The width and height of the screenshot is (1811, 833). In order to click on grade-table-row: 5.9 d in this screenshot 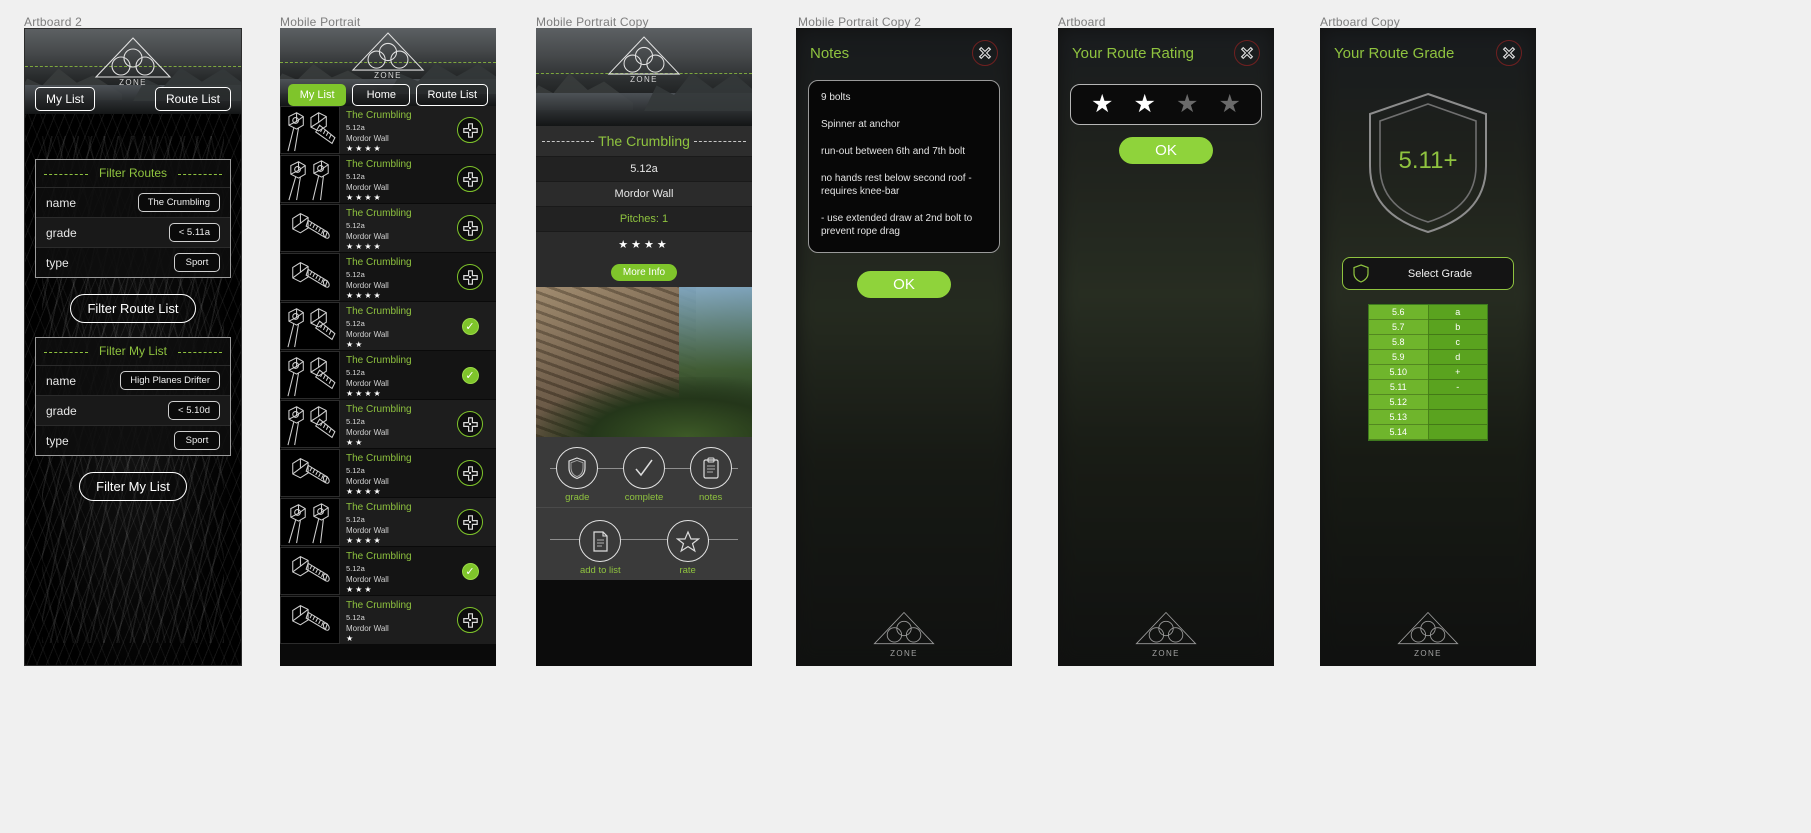, I will do `click(1428, 357)`.